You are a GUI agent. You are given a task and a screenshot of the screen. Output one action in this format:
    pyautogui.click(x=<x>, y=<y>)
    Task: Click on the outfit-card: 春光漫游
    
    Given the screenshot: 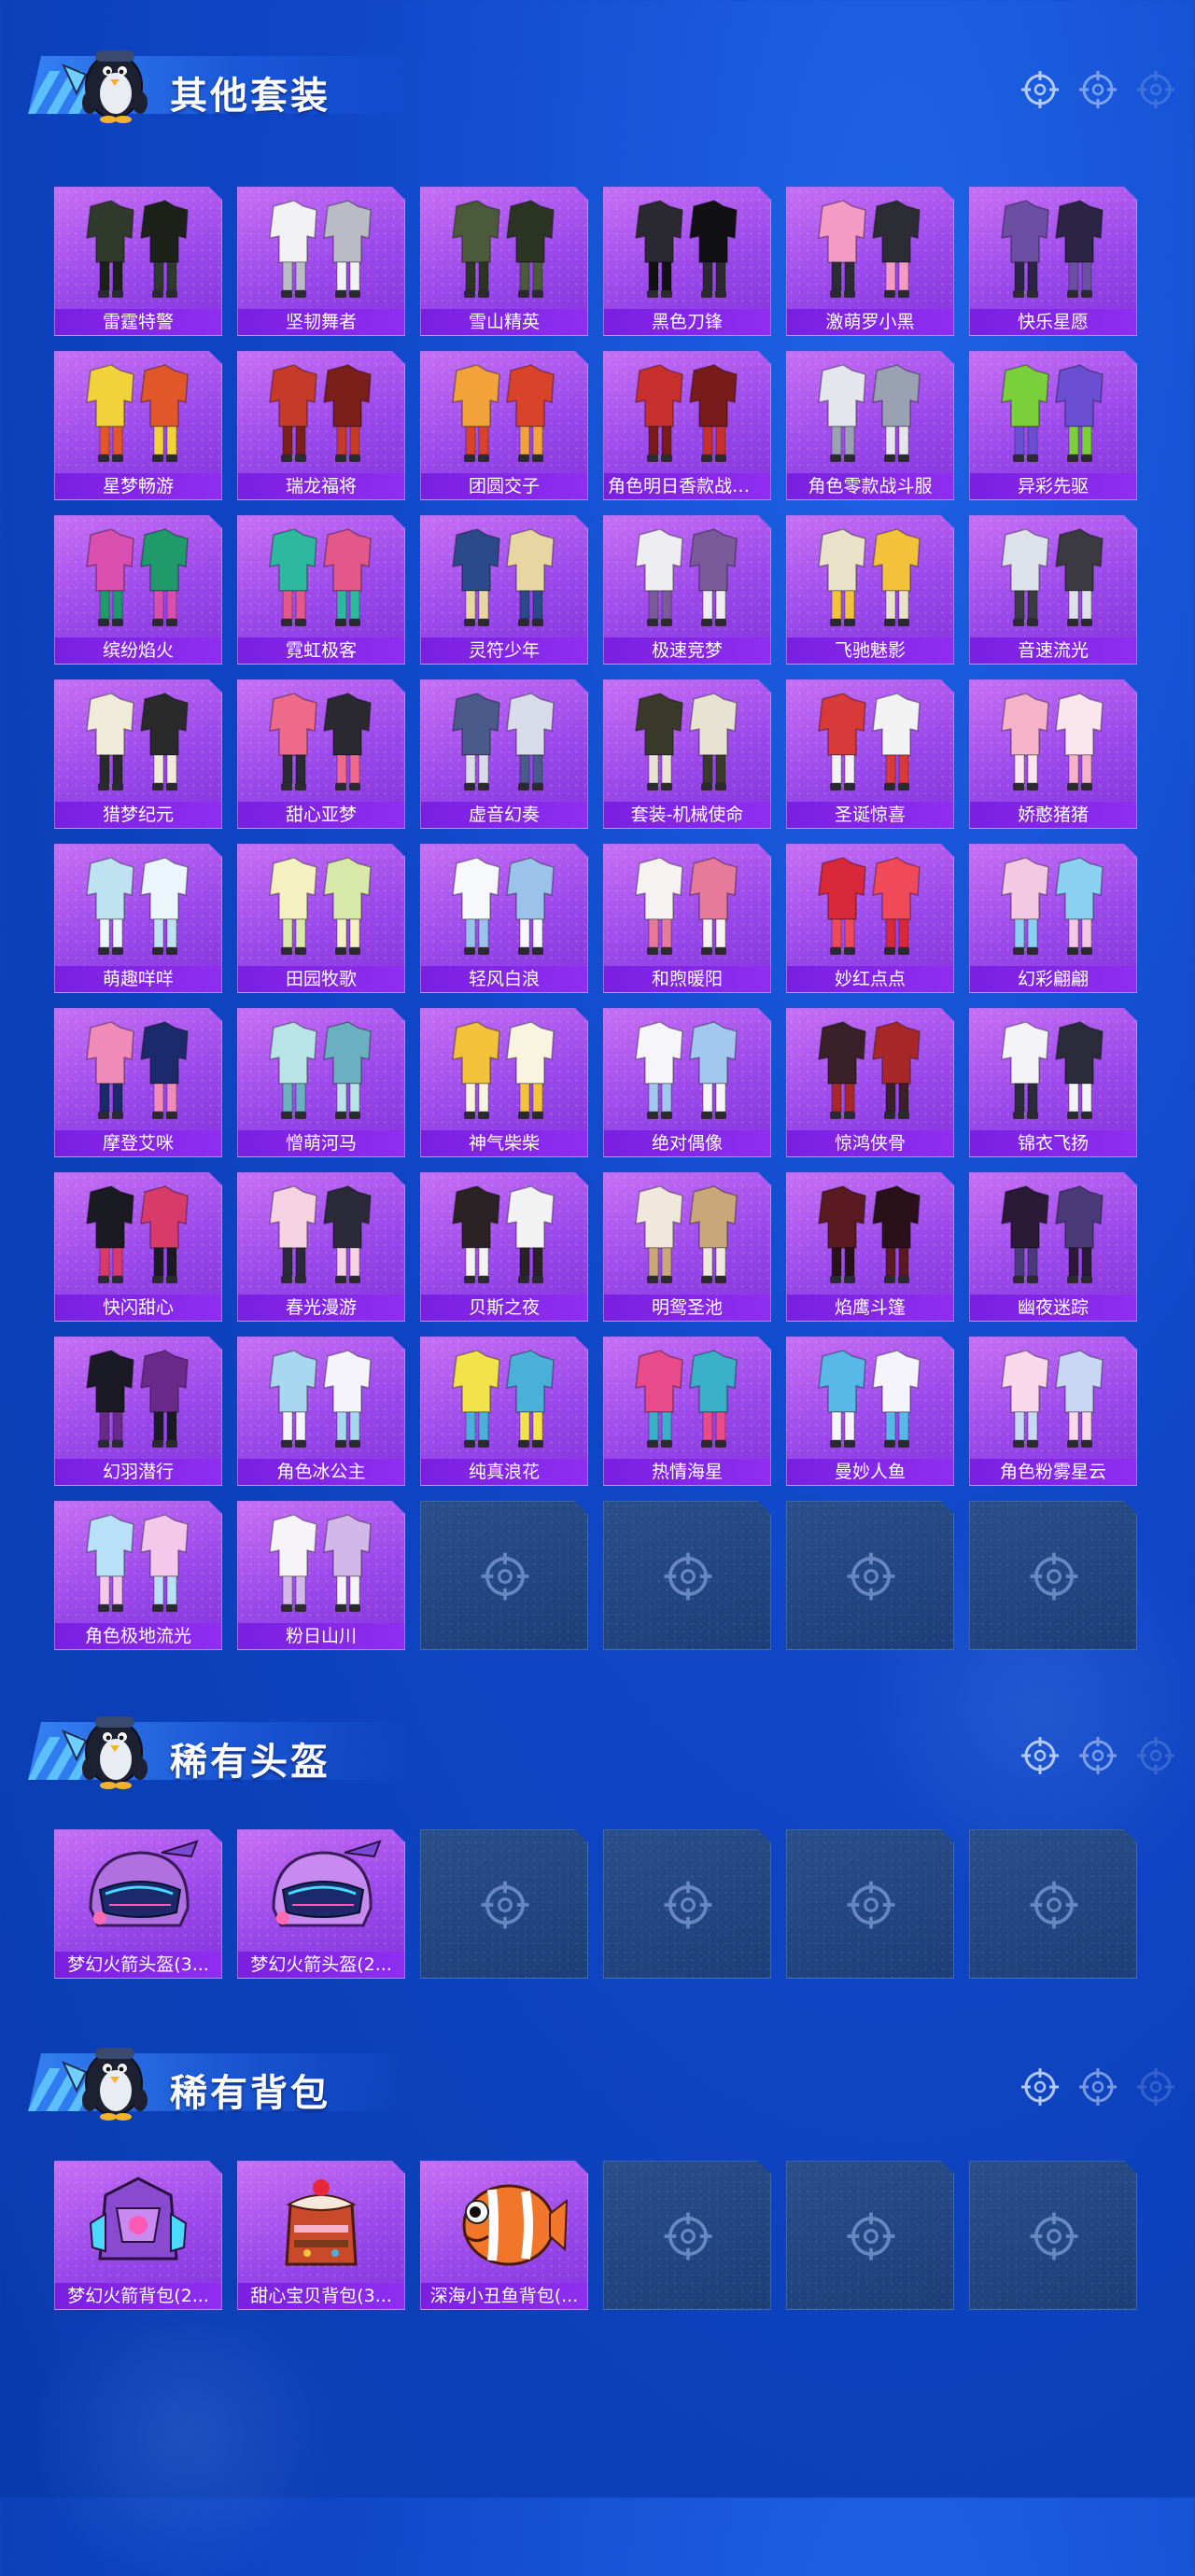 What is the action you would take?
    pyautogui.click(x=321, y=1247)
    